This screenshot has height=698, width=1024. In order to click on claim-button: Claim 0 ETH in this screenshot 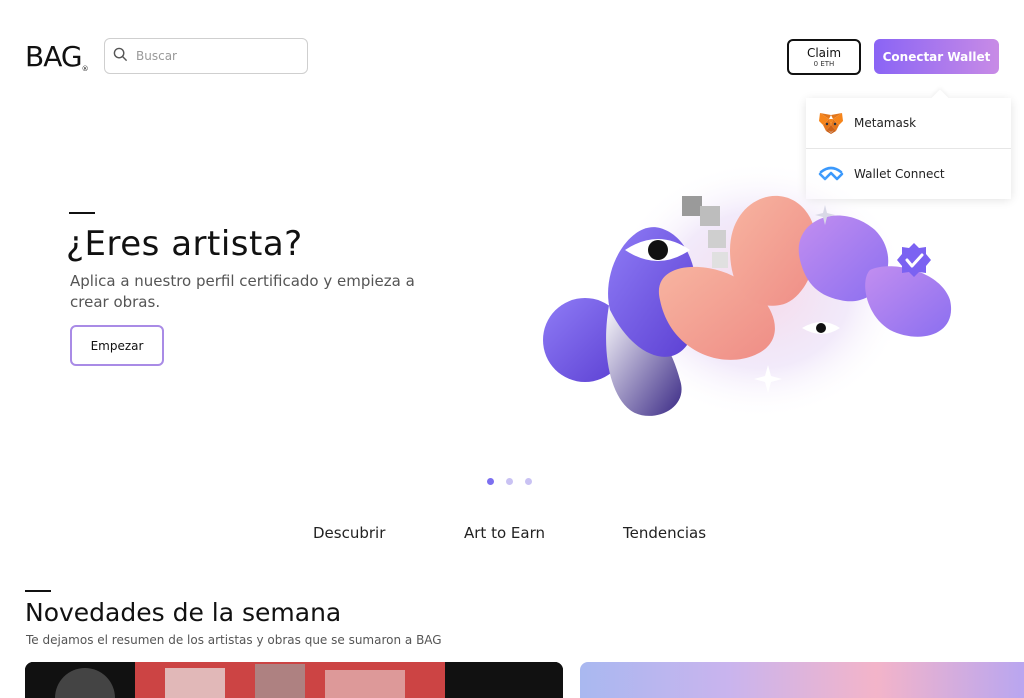, I will do `click(824, 57)`.